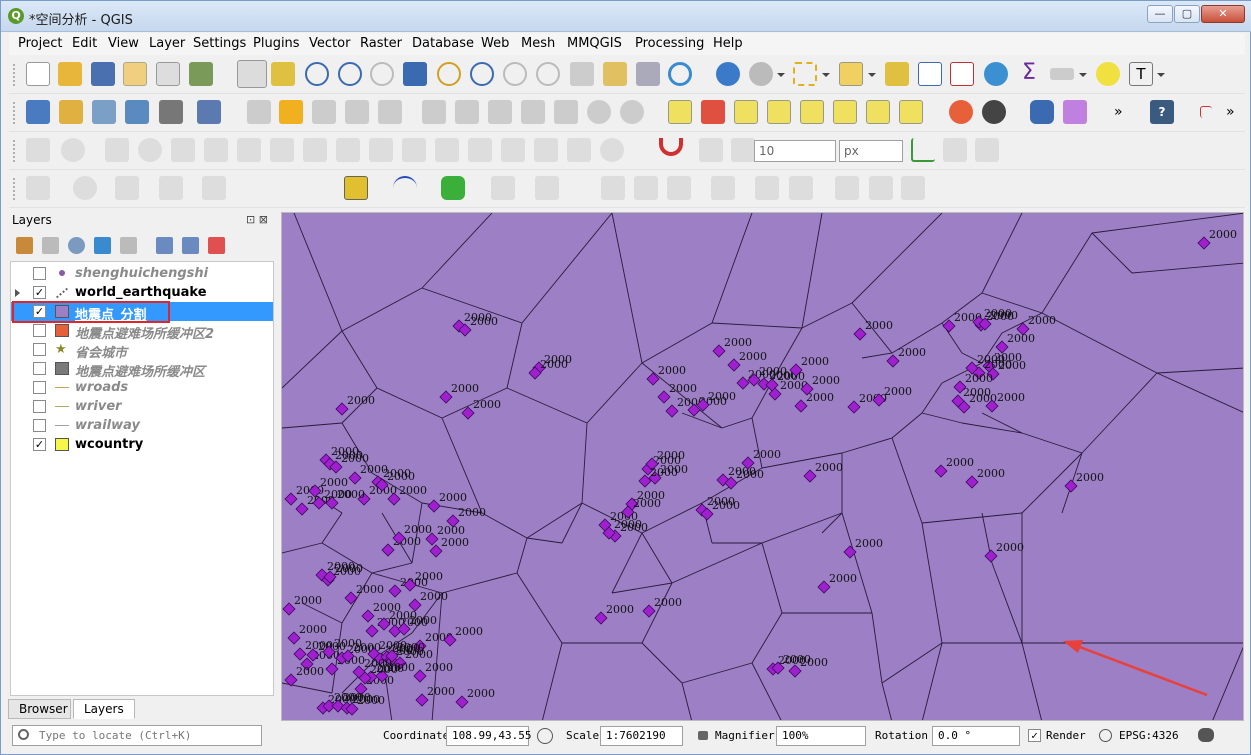 This screenshot has width=1251, height=755. Describe the element at coordinates (913, 188) in the screenshot. I see `merge-parts-tool-icon` at that location.